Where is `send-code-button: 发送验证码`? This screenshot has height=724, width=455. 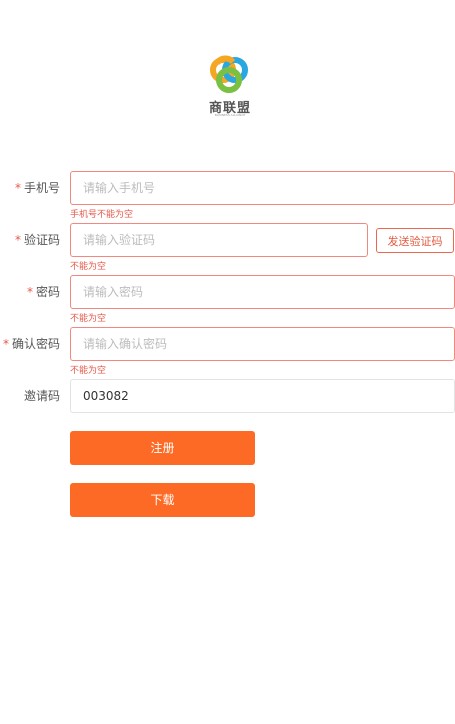
send-code-button: 发送验证码 is located at coordinates (415, 240).